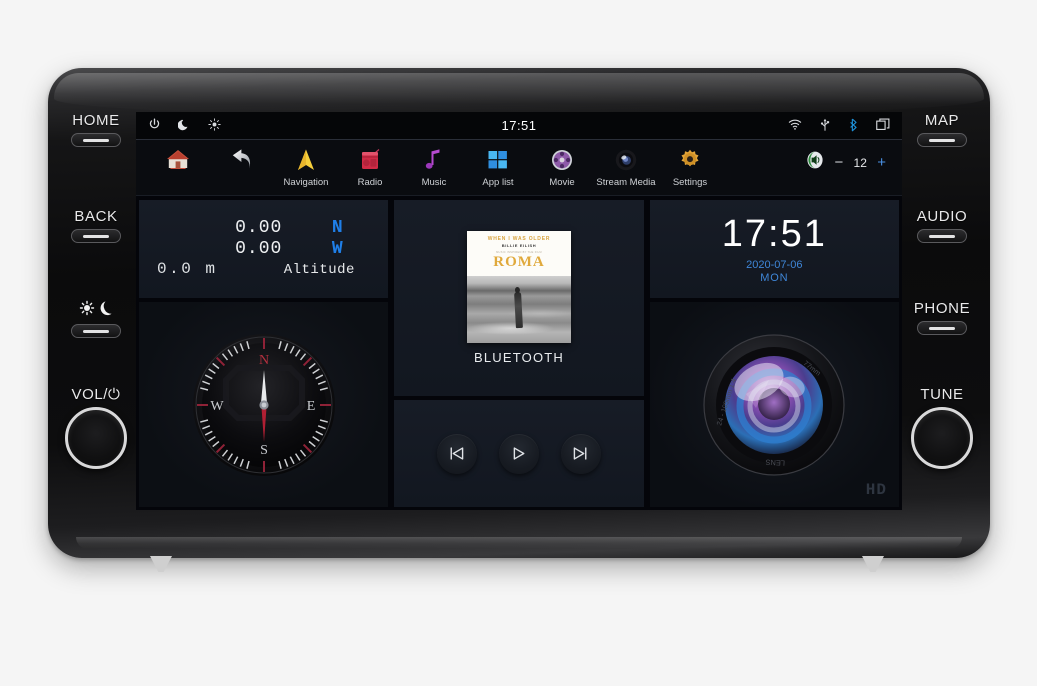 This screenshot has width=1037, height=686. What do you see at coordinates (96, 394) in the screenshot?
I see `volume-knob-label: VOL/⏻` at bounding box center [96, 394].